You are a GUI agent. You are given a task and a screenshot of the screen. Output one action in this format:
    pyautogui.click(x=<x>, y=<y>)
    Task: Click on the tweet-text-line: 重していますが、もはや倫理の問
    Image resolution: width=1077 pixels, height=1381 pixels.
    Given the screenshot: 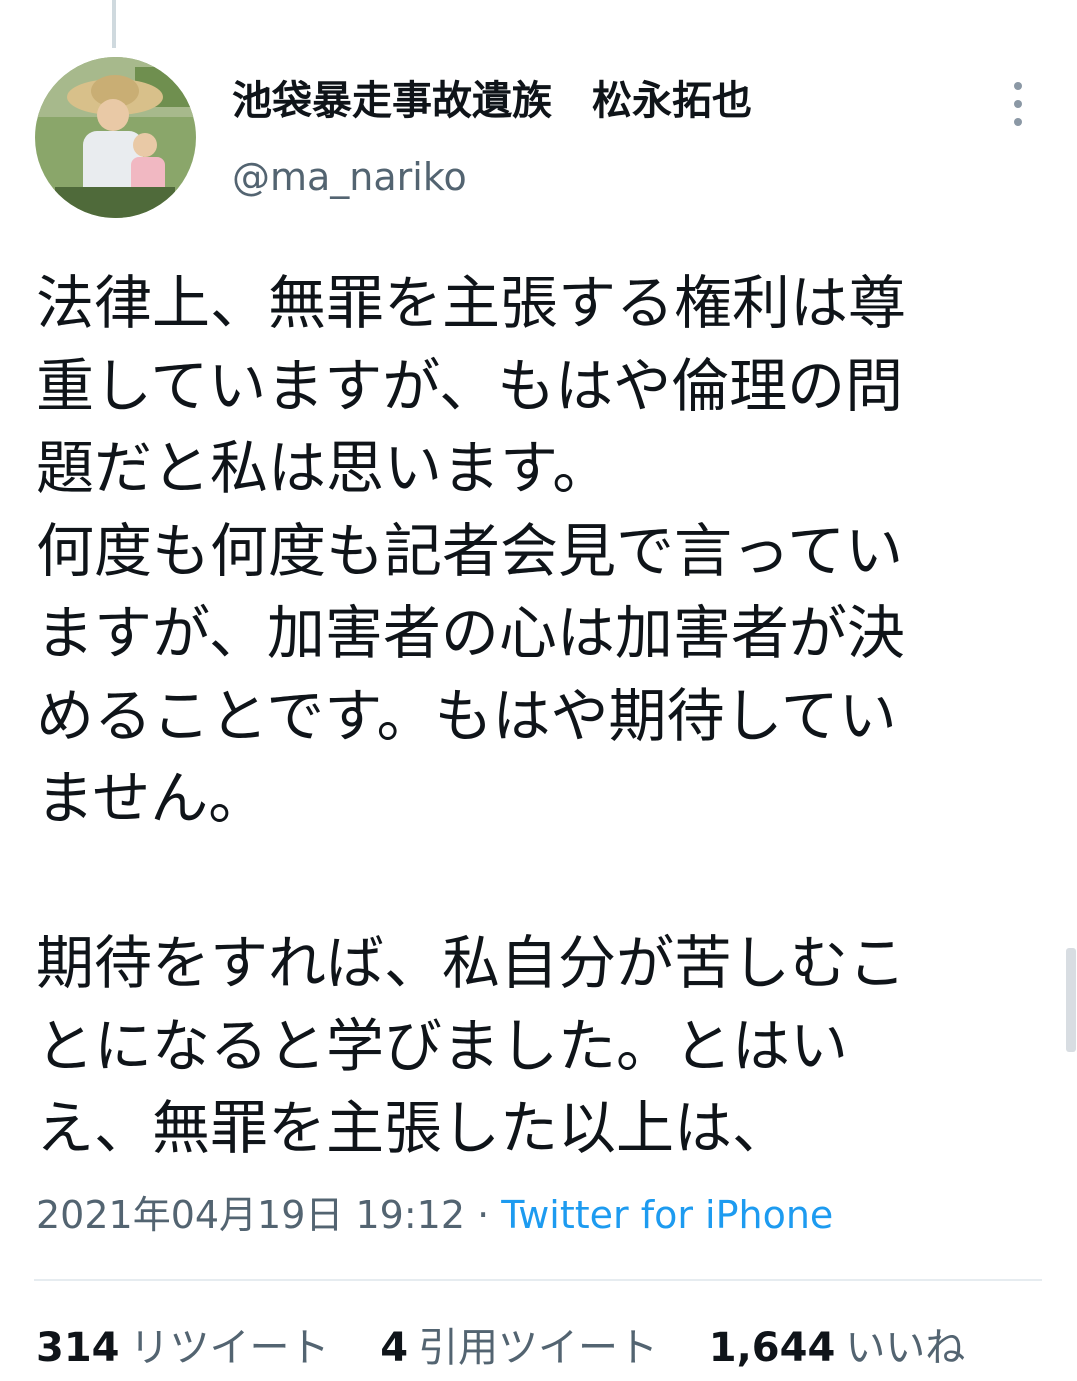 What is the action you would take?
    pyautogui.click(x=470, y=385)
    